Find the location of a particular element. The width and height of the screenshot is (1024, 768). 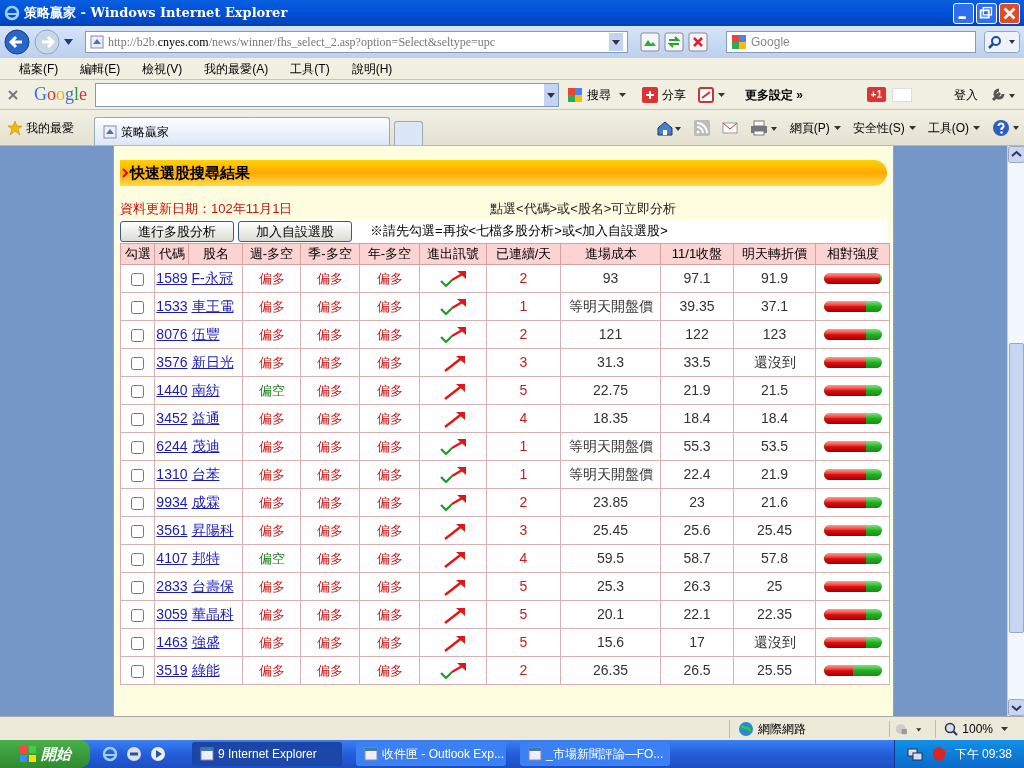

days-count: 4 is located at coordinates (523, 418).